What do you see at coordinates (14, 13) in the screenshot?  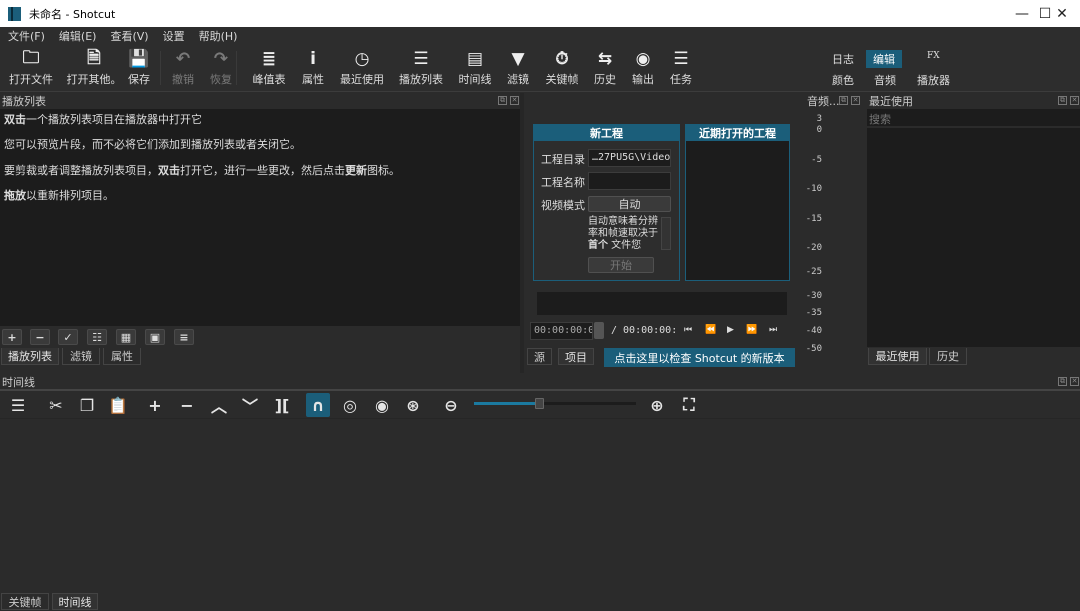 I see `shotcut-app-icon` at bounding box center [14, 13].